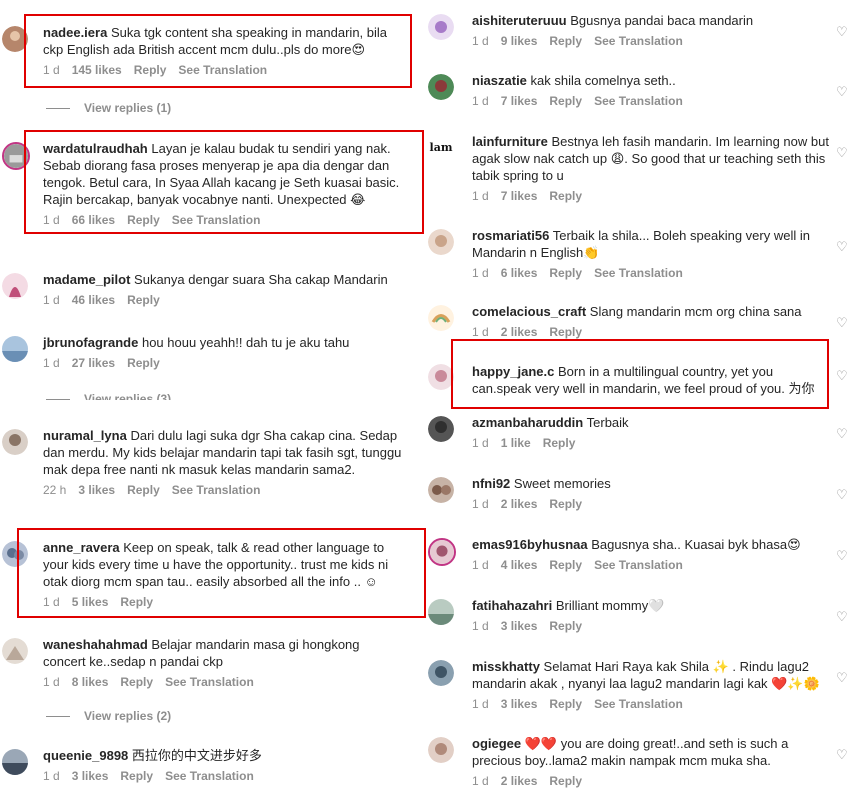 The width and height of the screenshot is (850, 800). Describe the element at coordinates (93, 363) in the screenshot. I see `likes-count: 27 likes` at that location.